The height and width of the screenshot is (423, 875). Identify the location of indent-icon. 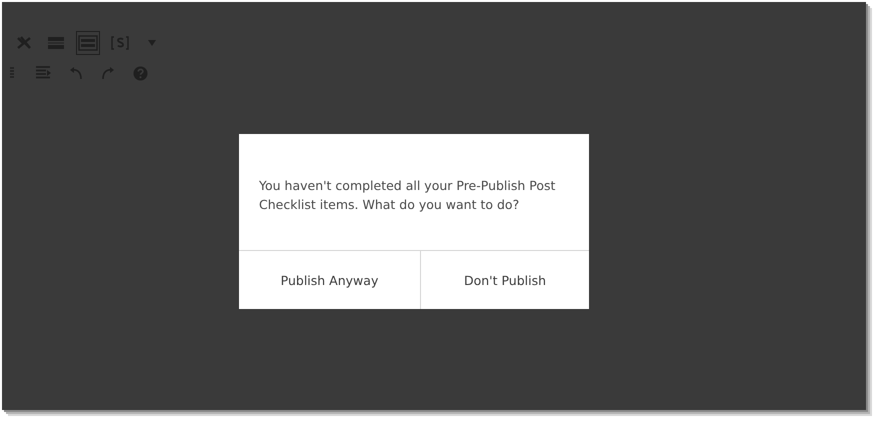
(44, 73).